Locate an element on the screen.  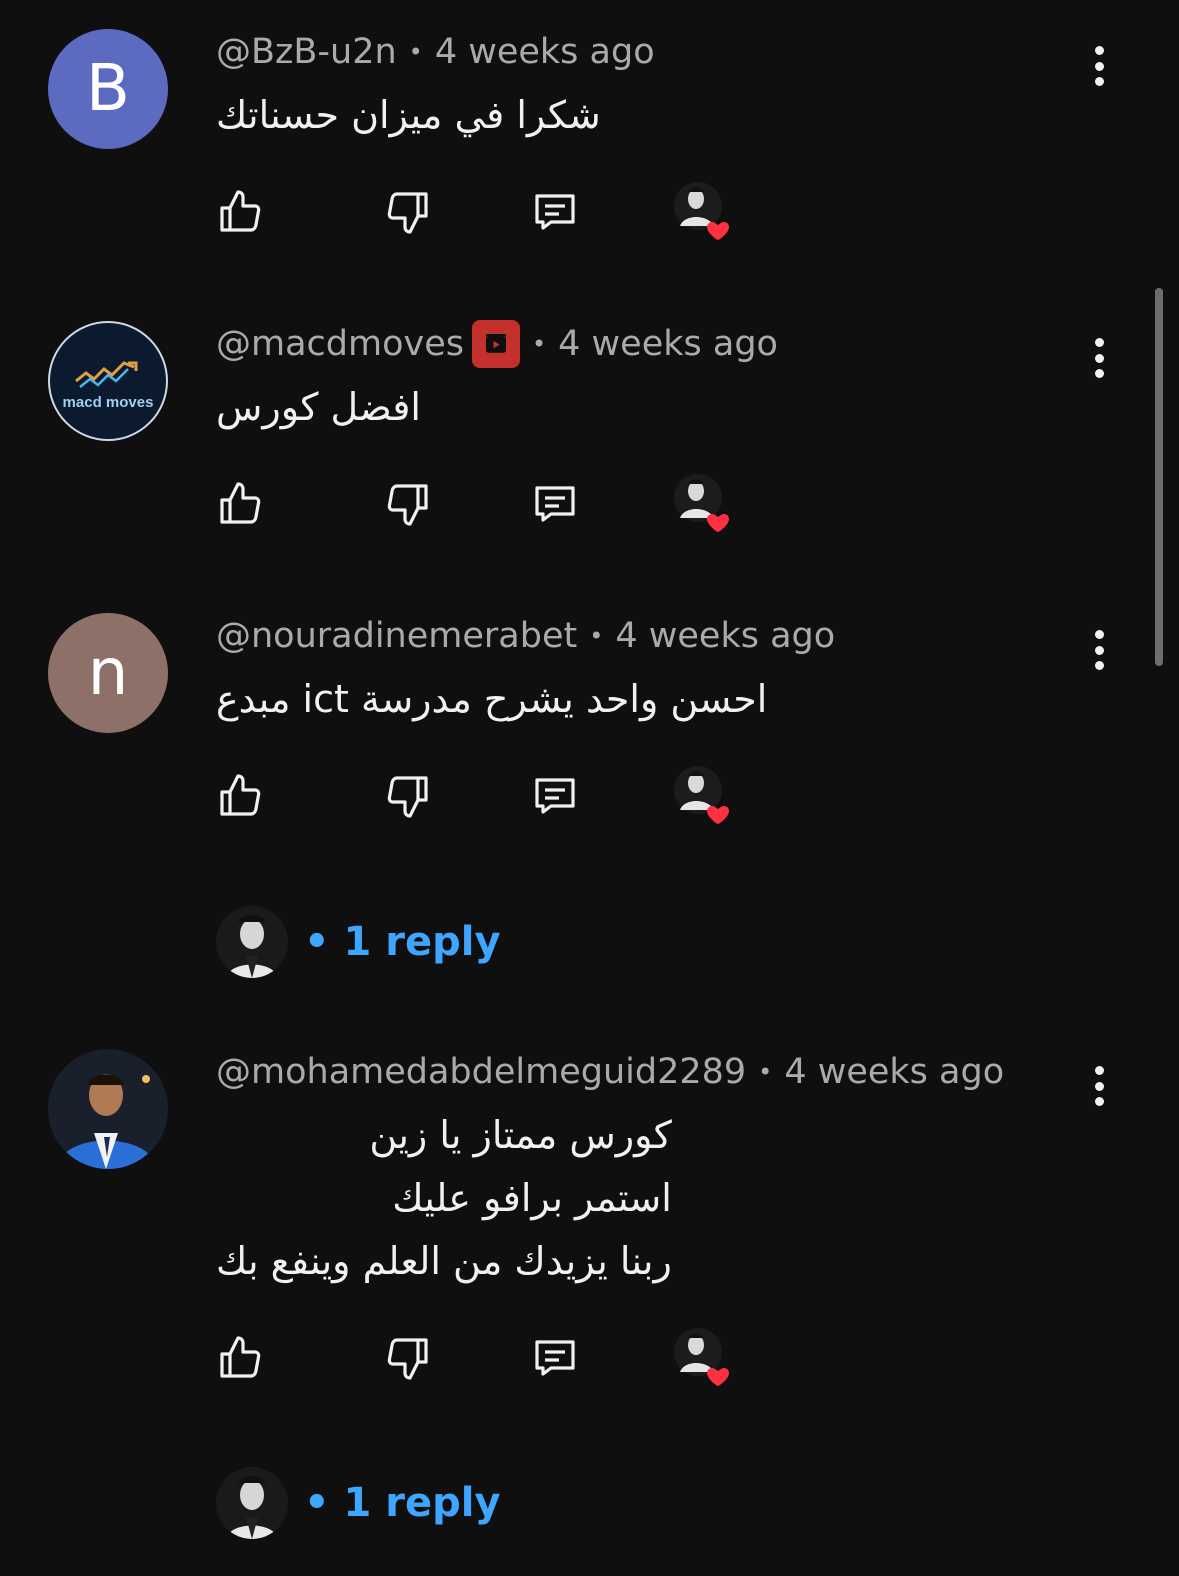
scrollbar is located at coordinates (1159, 477).